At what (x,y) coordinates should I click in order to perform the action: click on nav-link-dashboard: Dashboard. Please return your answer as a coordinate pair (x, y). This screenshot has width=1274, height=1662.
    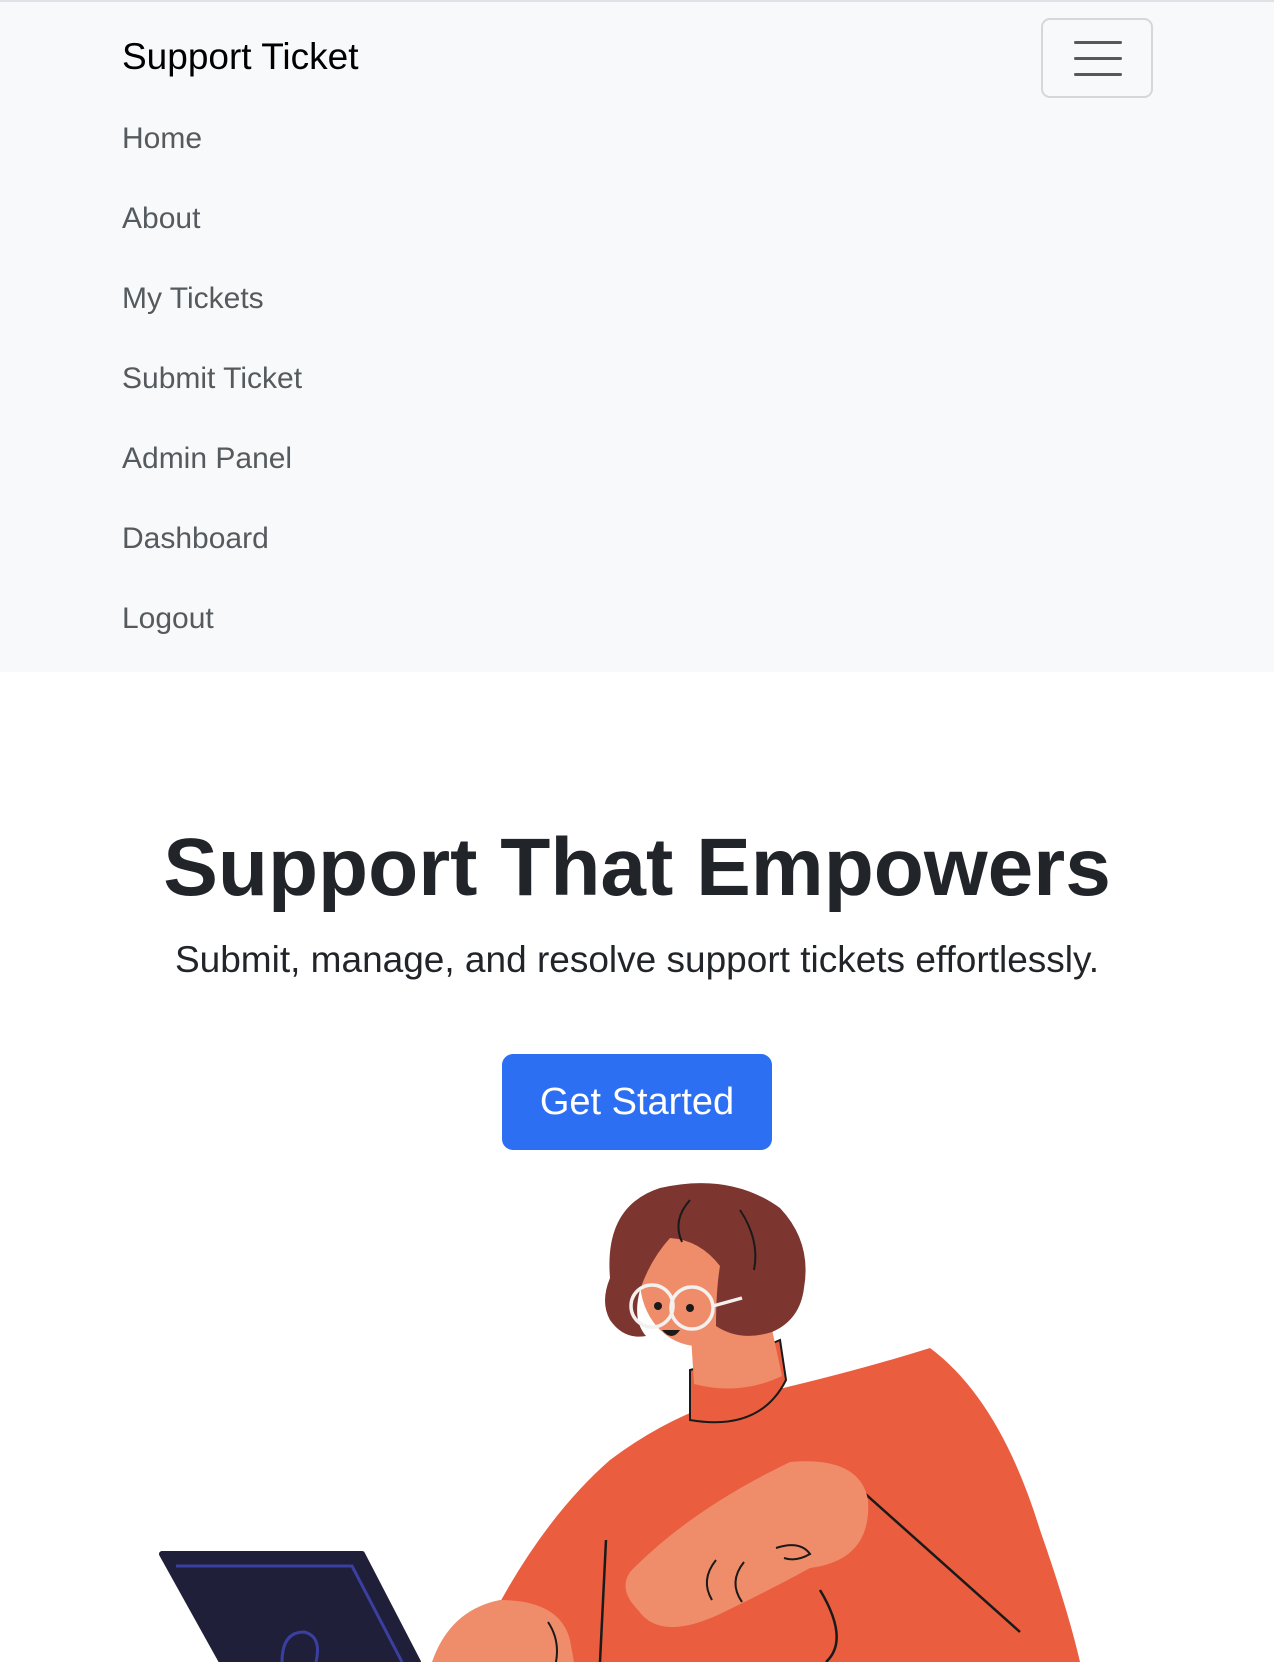
    Looking at the image, I should click on (195, 539).